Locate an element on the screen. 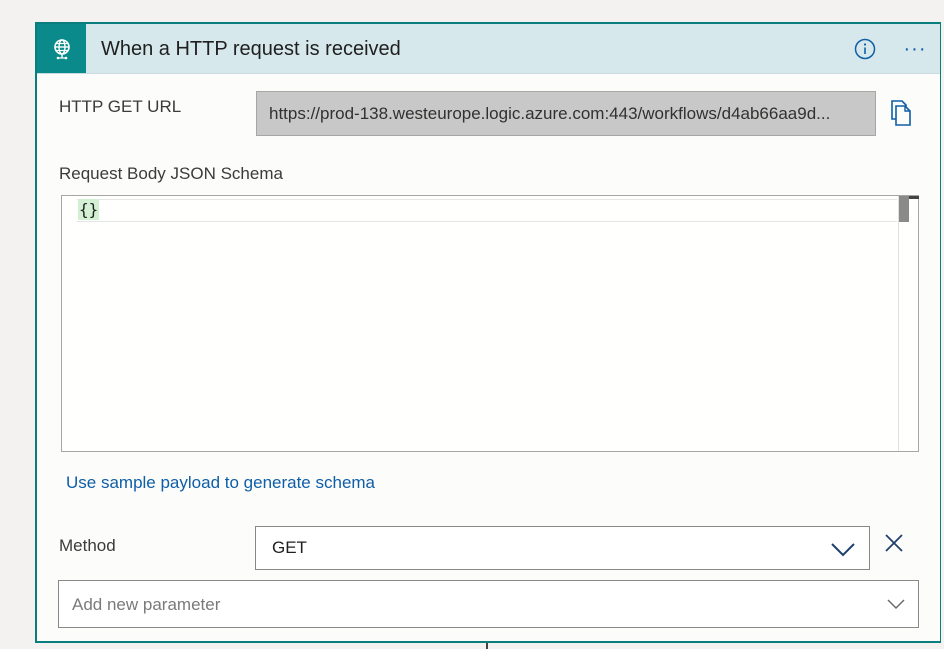 This screenshot has width=944, height=649. card-header: When a HTTP request is received ··· is located at coordinates (488, 49).